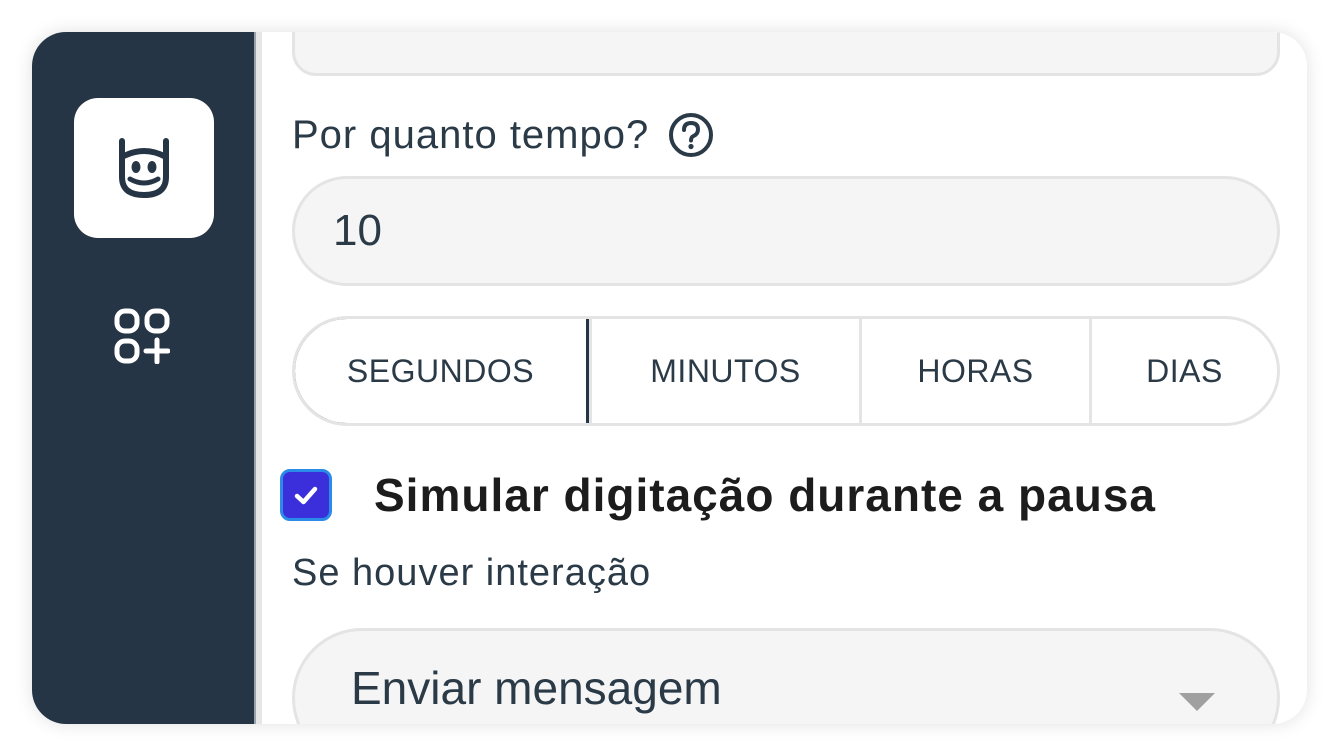 The height and width of the screenshot is (756, 1339). Describe the element at coordinates (258, 378) in the screenshot. I see `sidebar-divider` at that location.